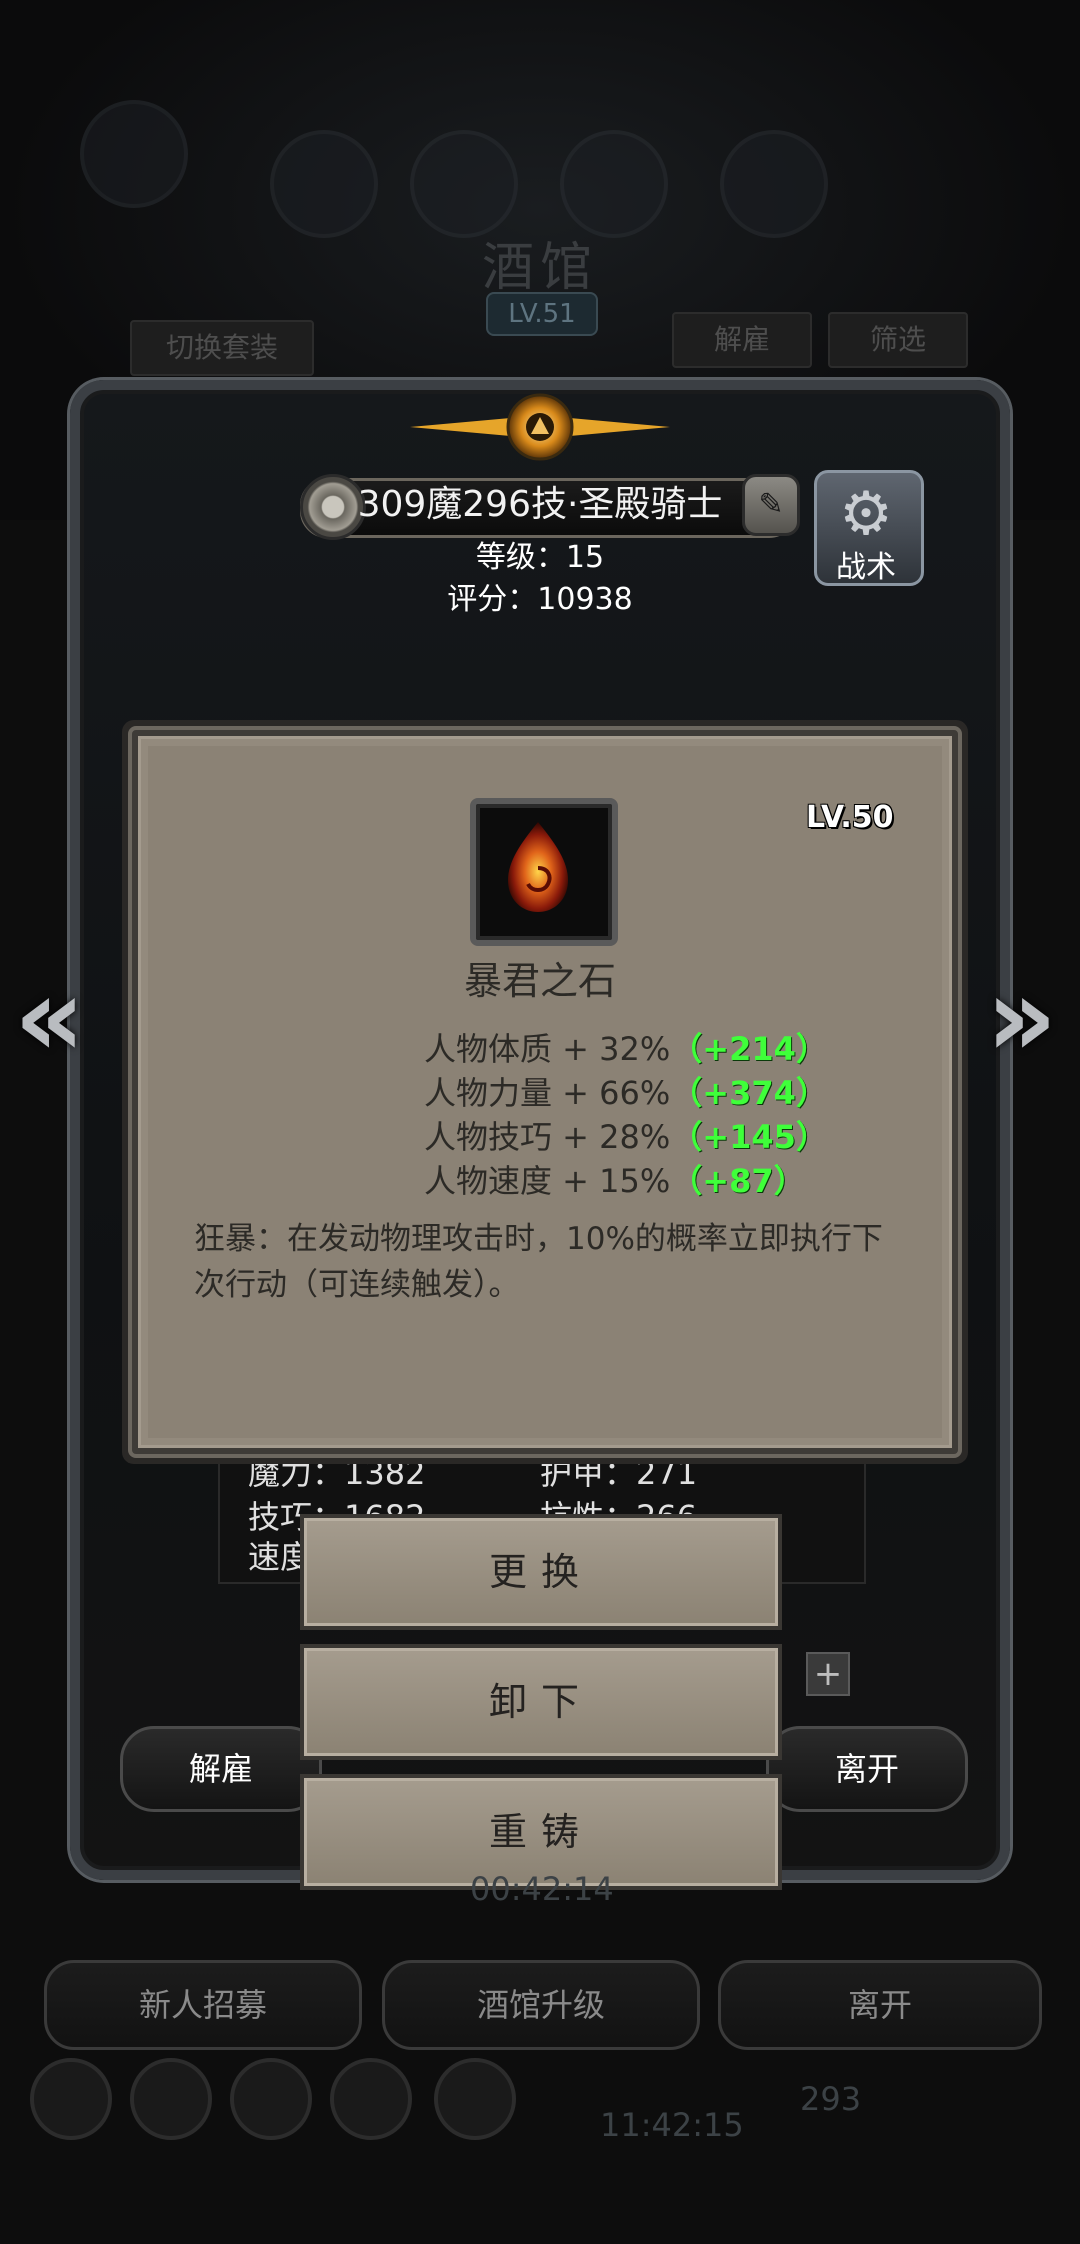 The width and height of the screenshot is (1080, 2244). What do you see at coordinates (540, 557) in the screenshot?
I see `hero-level: 等级：15` at bounding box center [540, 557].